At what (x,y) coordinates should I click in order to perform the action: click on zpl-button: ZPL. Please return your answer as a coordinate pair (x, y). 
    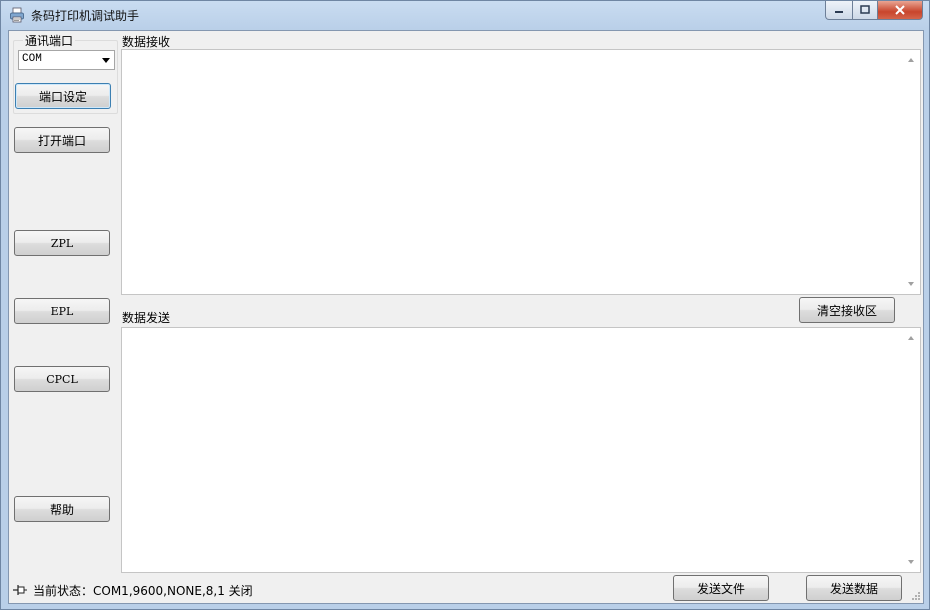
    Looking at the image, I should click on (62, 243).